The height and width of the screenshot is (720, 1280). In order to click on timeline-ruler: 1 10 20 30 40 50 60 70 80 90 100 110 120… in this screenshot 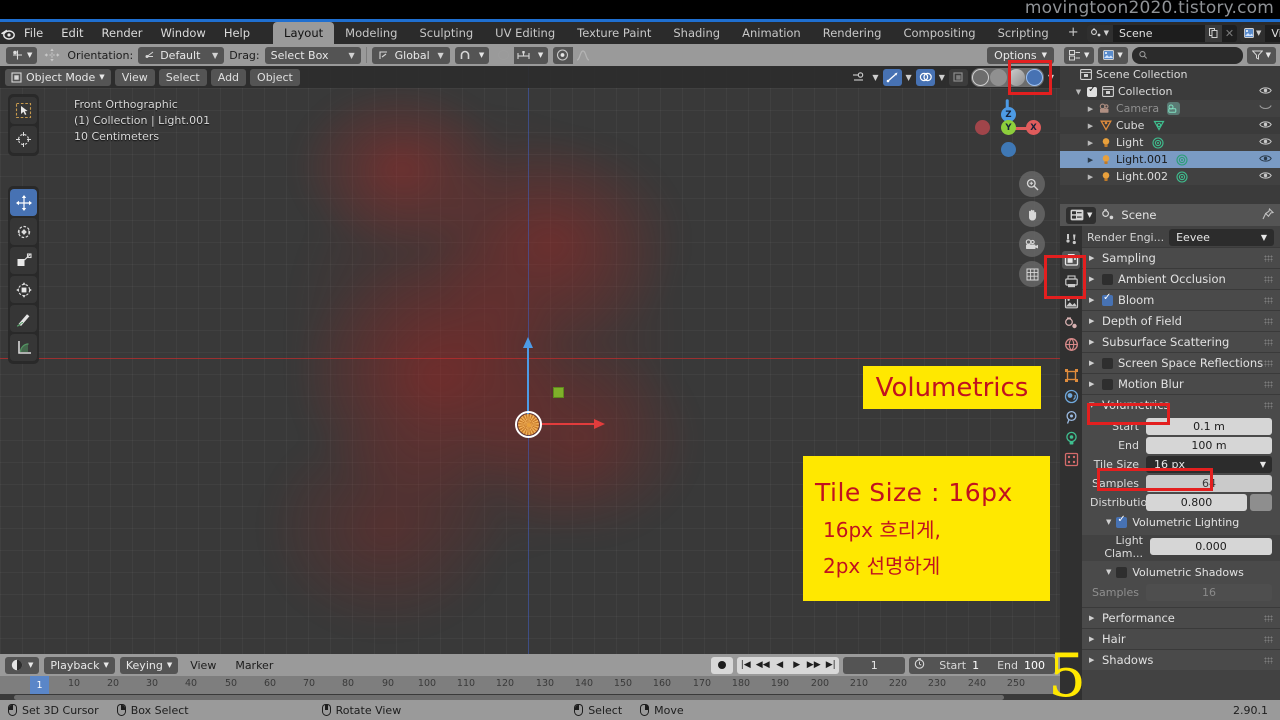, I will do `click(530, 685)`.